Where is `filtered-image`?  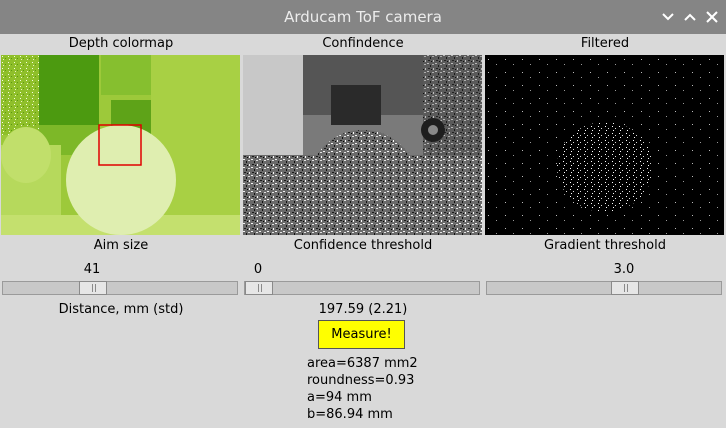
filtered-image is located at coordinates (604, 145).